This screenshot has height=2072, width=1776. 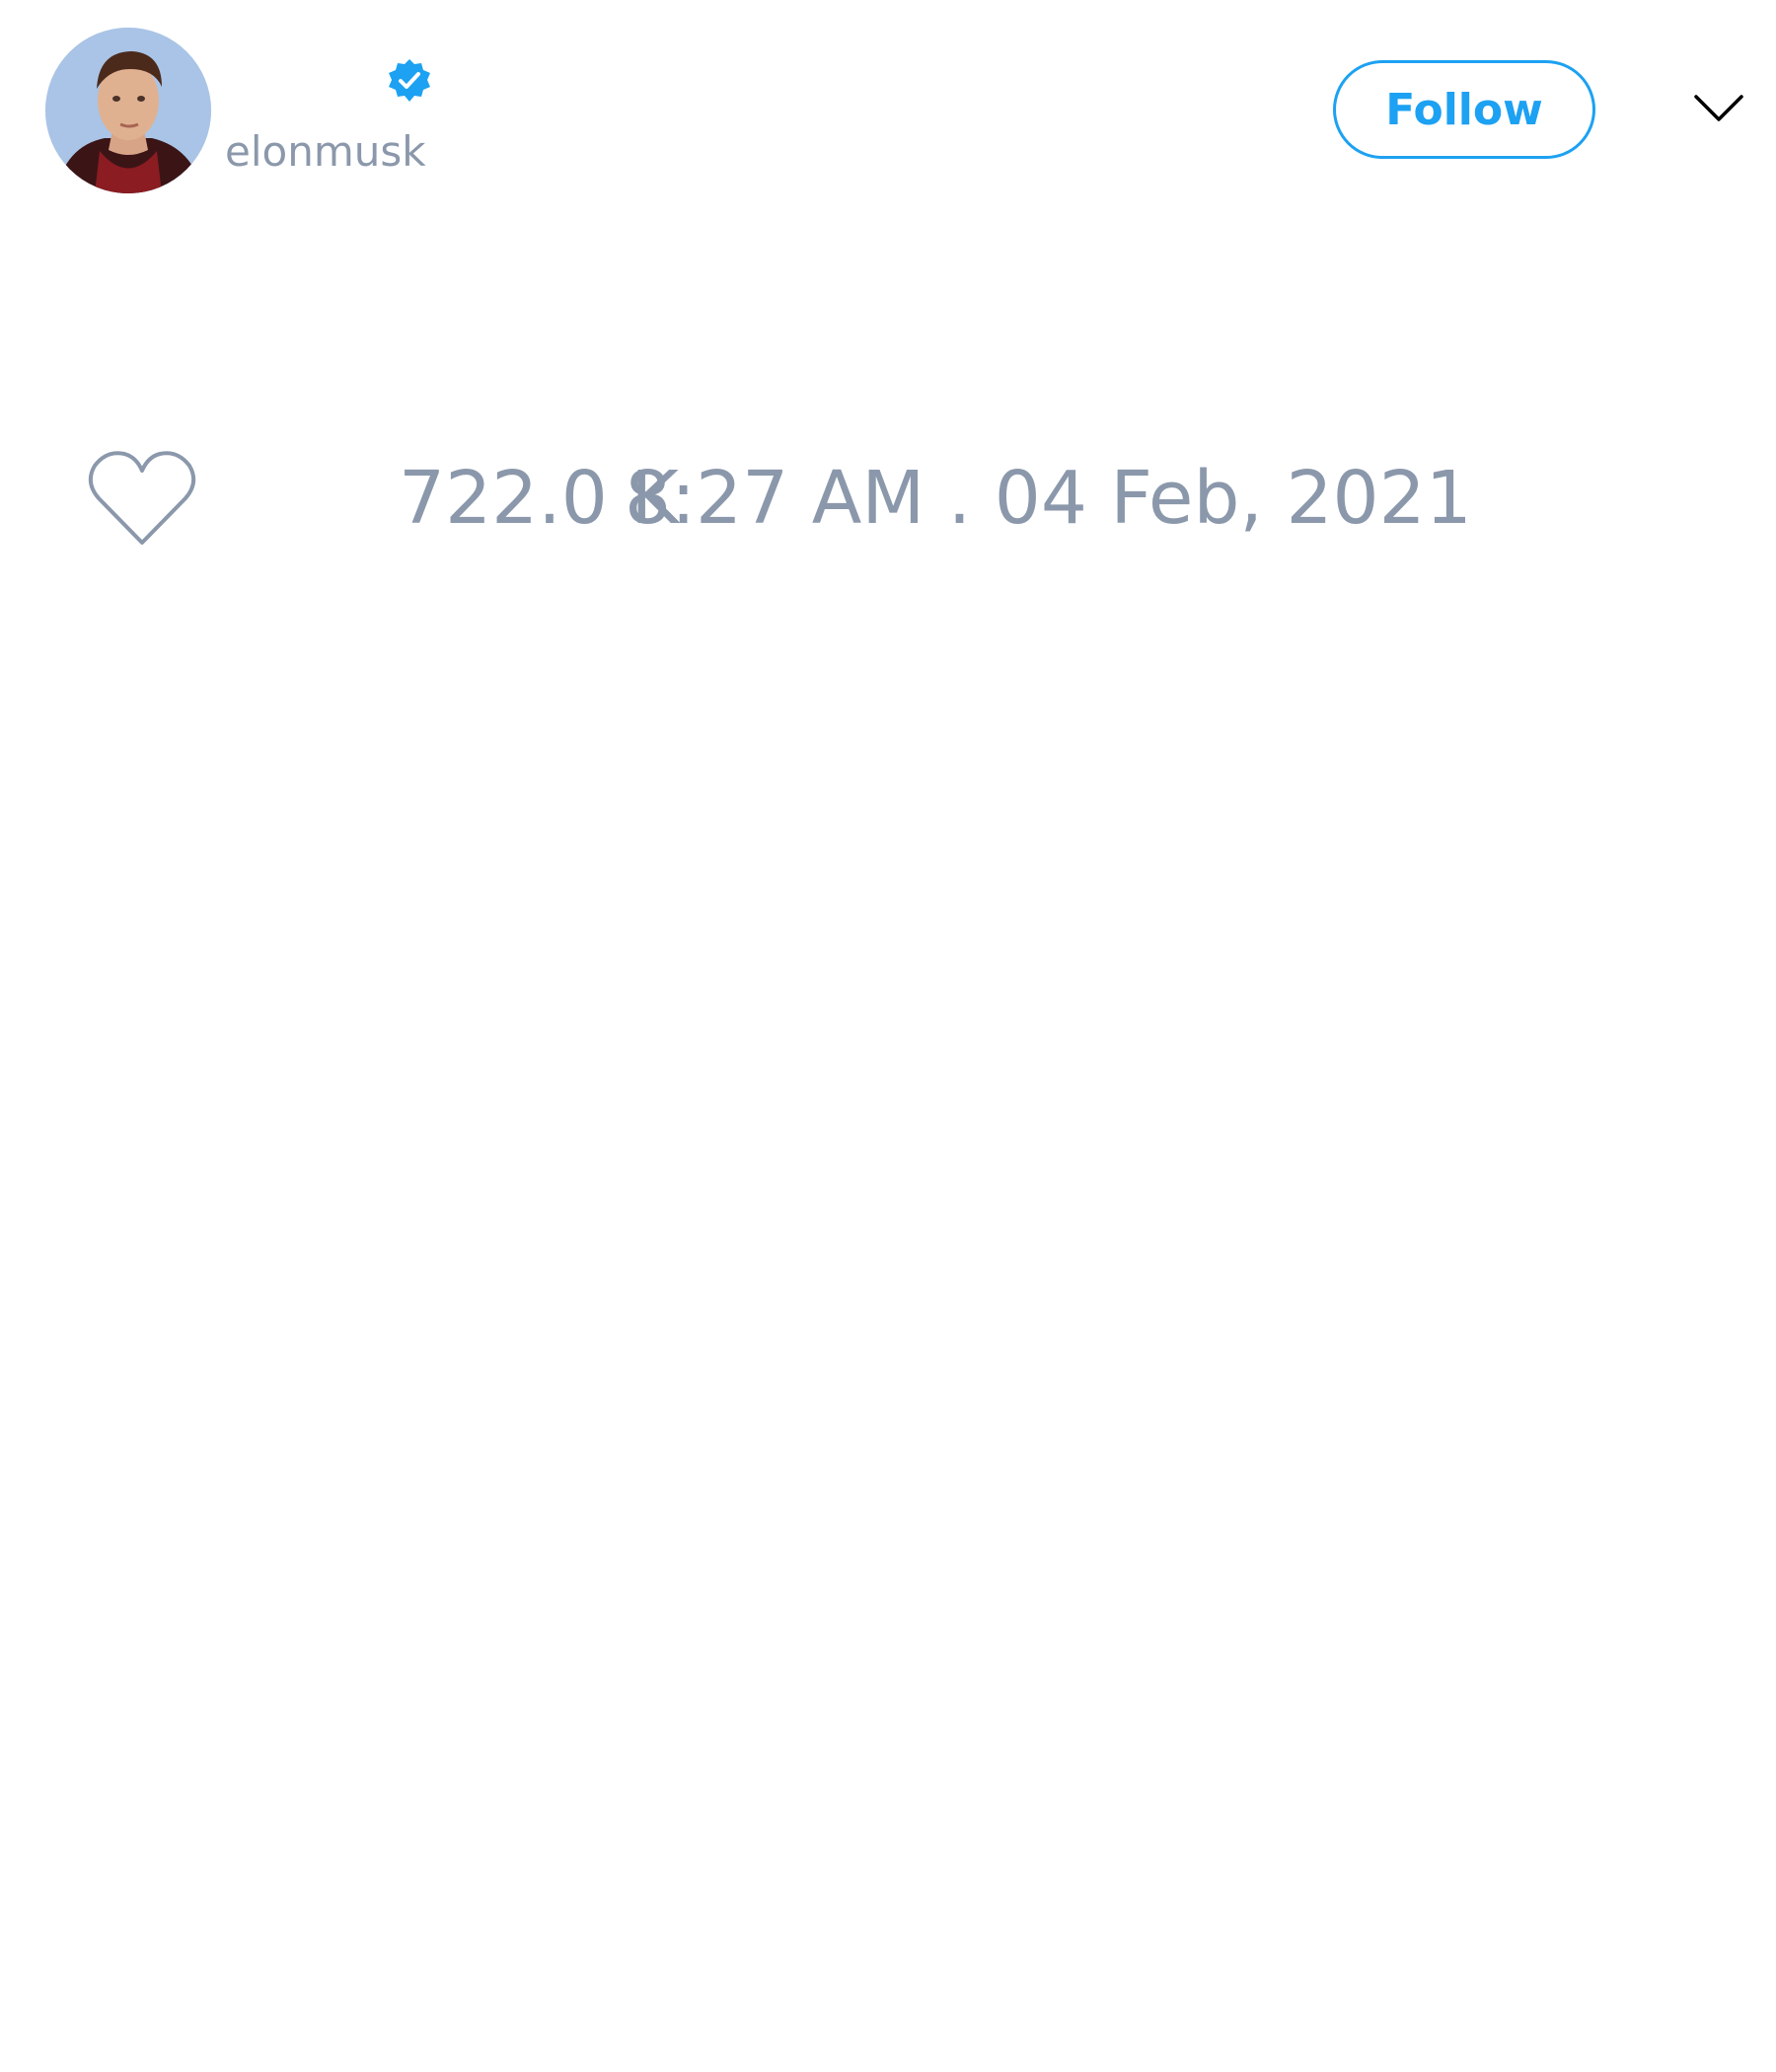 What do you see at coordinates (299, 81) in the screenshot?
I see `display-name` at bounding box center [299, 81].